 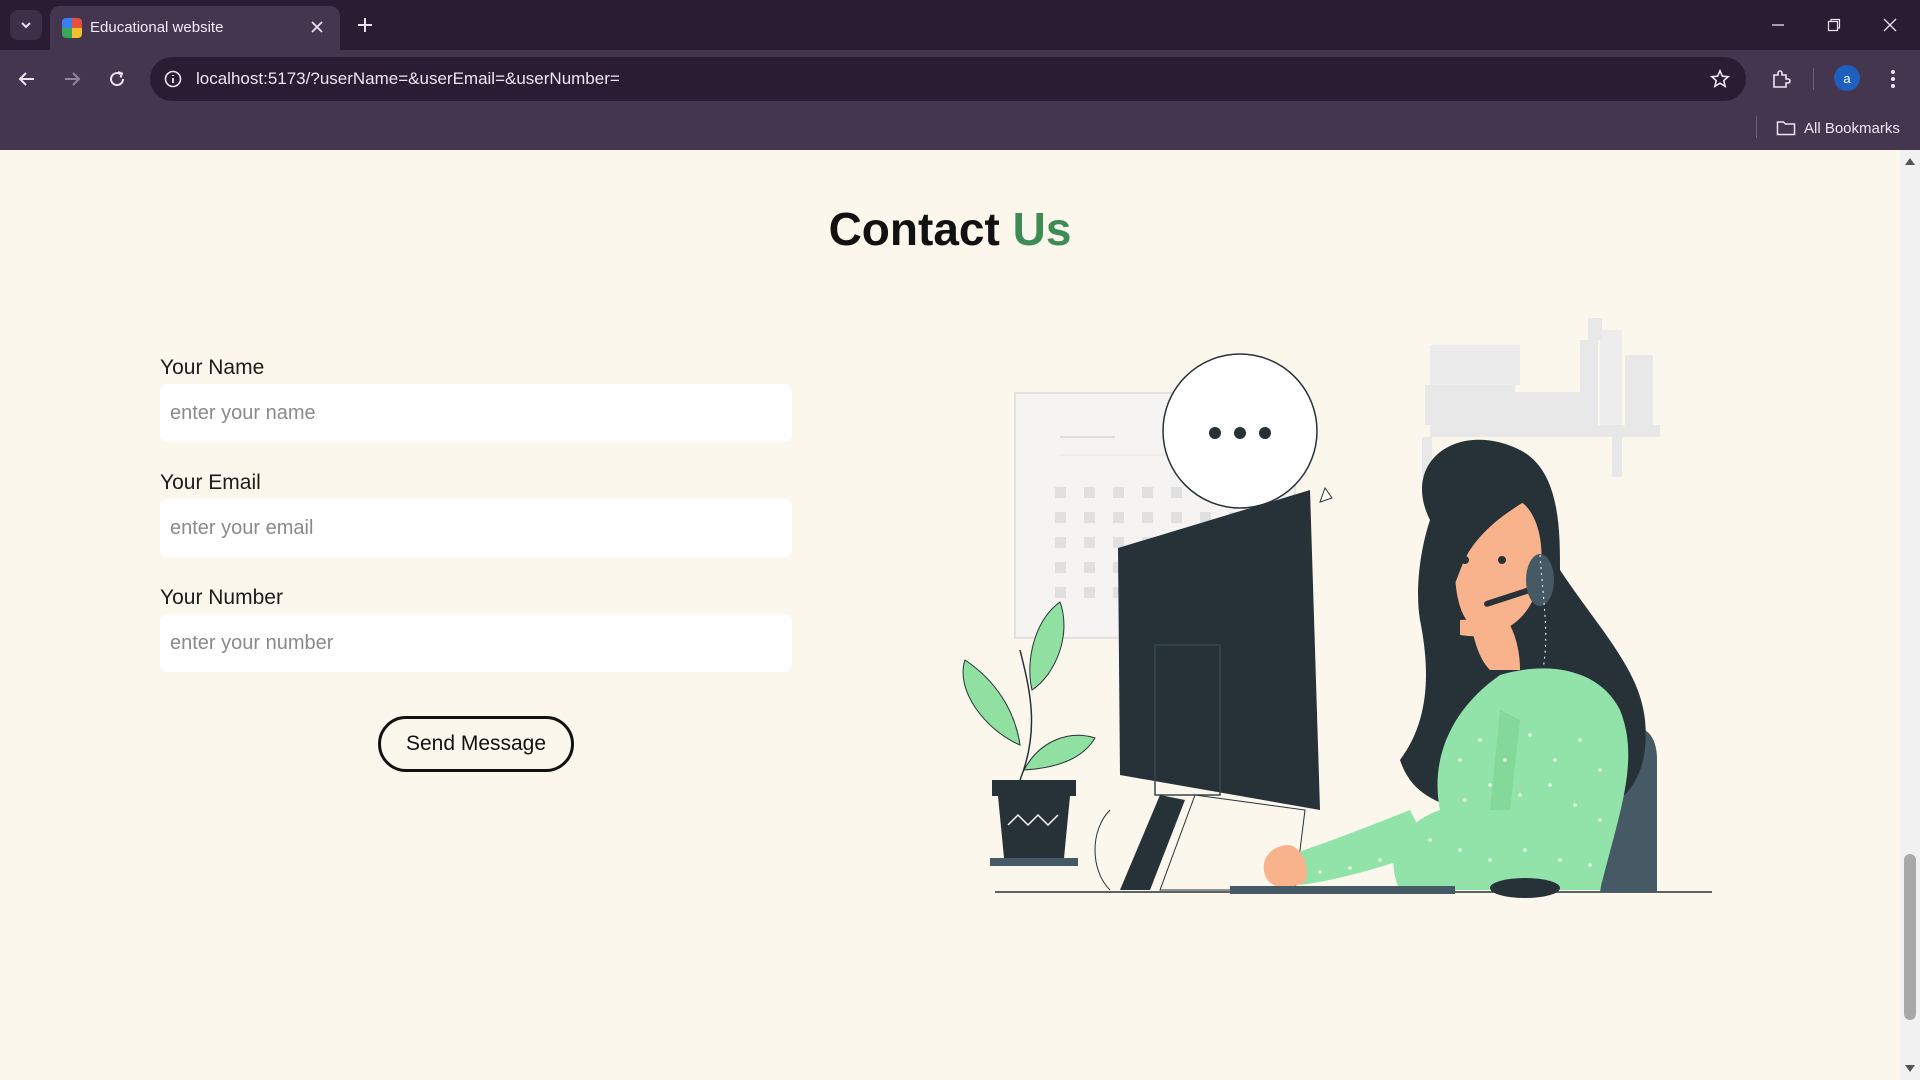 I want to click on menu-button, so click(x=1893, y=79).